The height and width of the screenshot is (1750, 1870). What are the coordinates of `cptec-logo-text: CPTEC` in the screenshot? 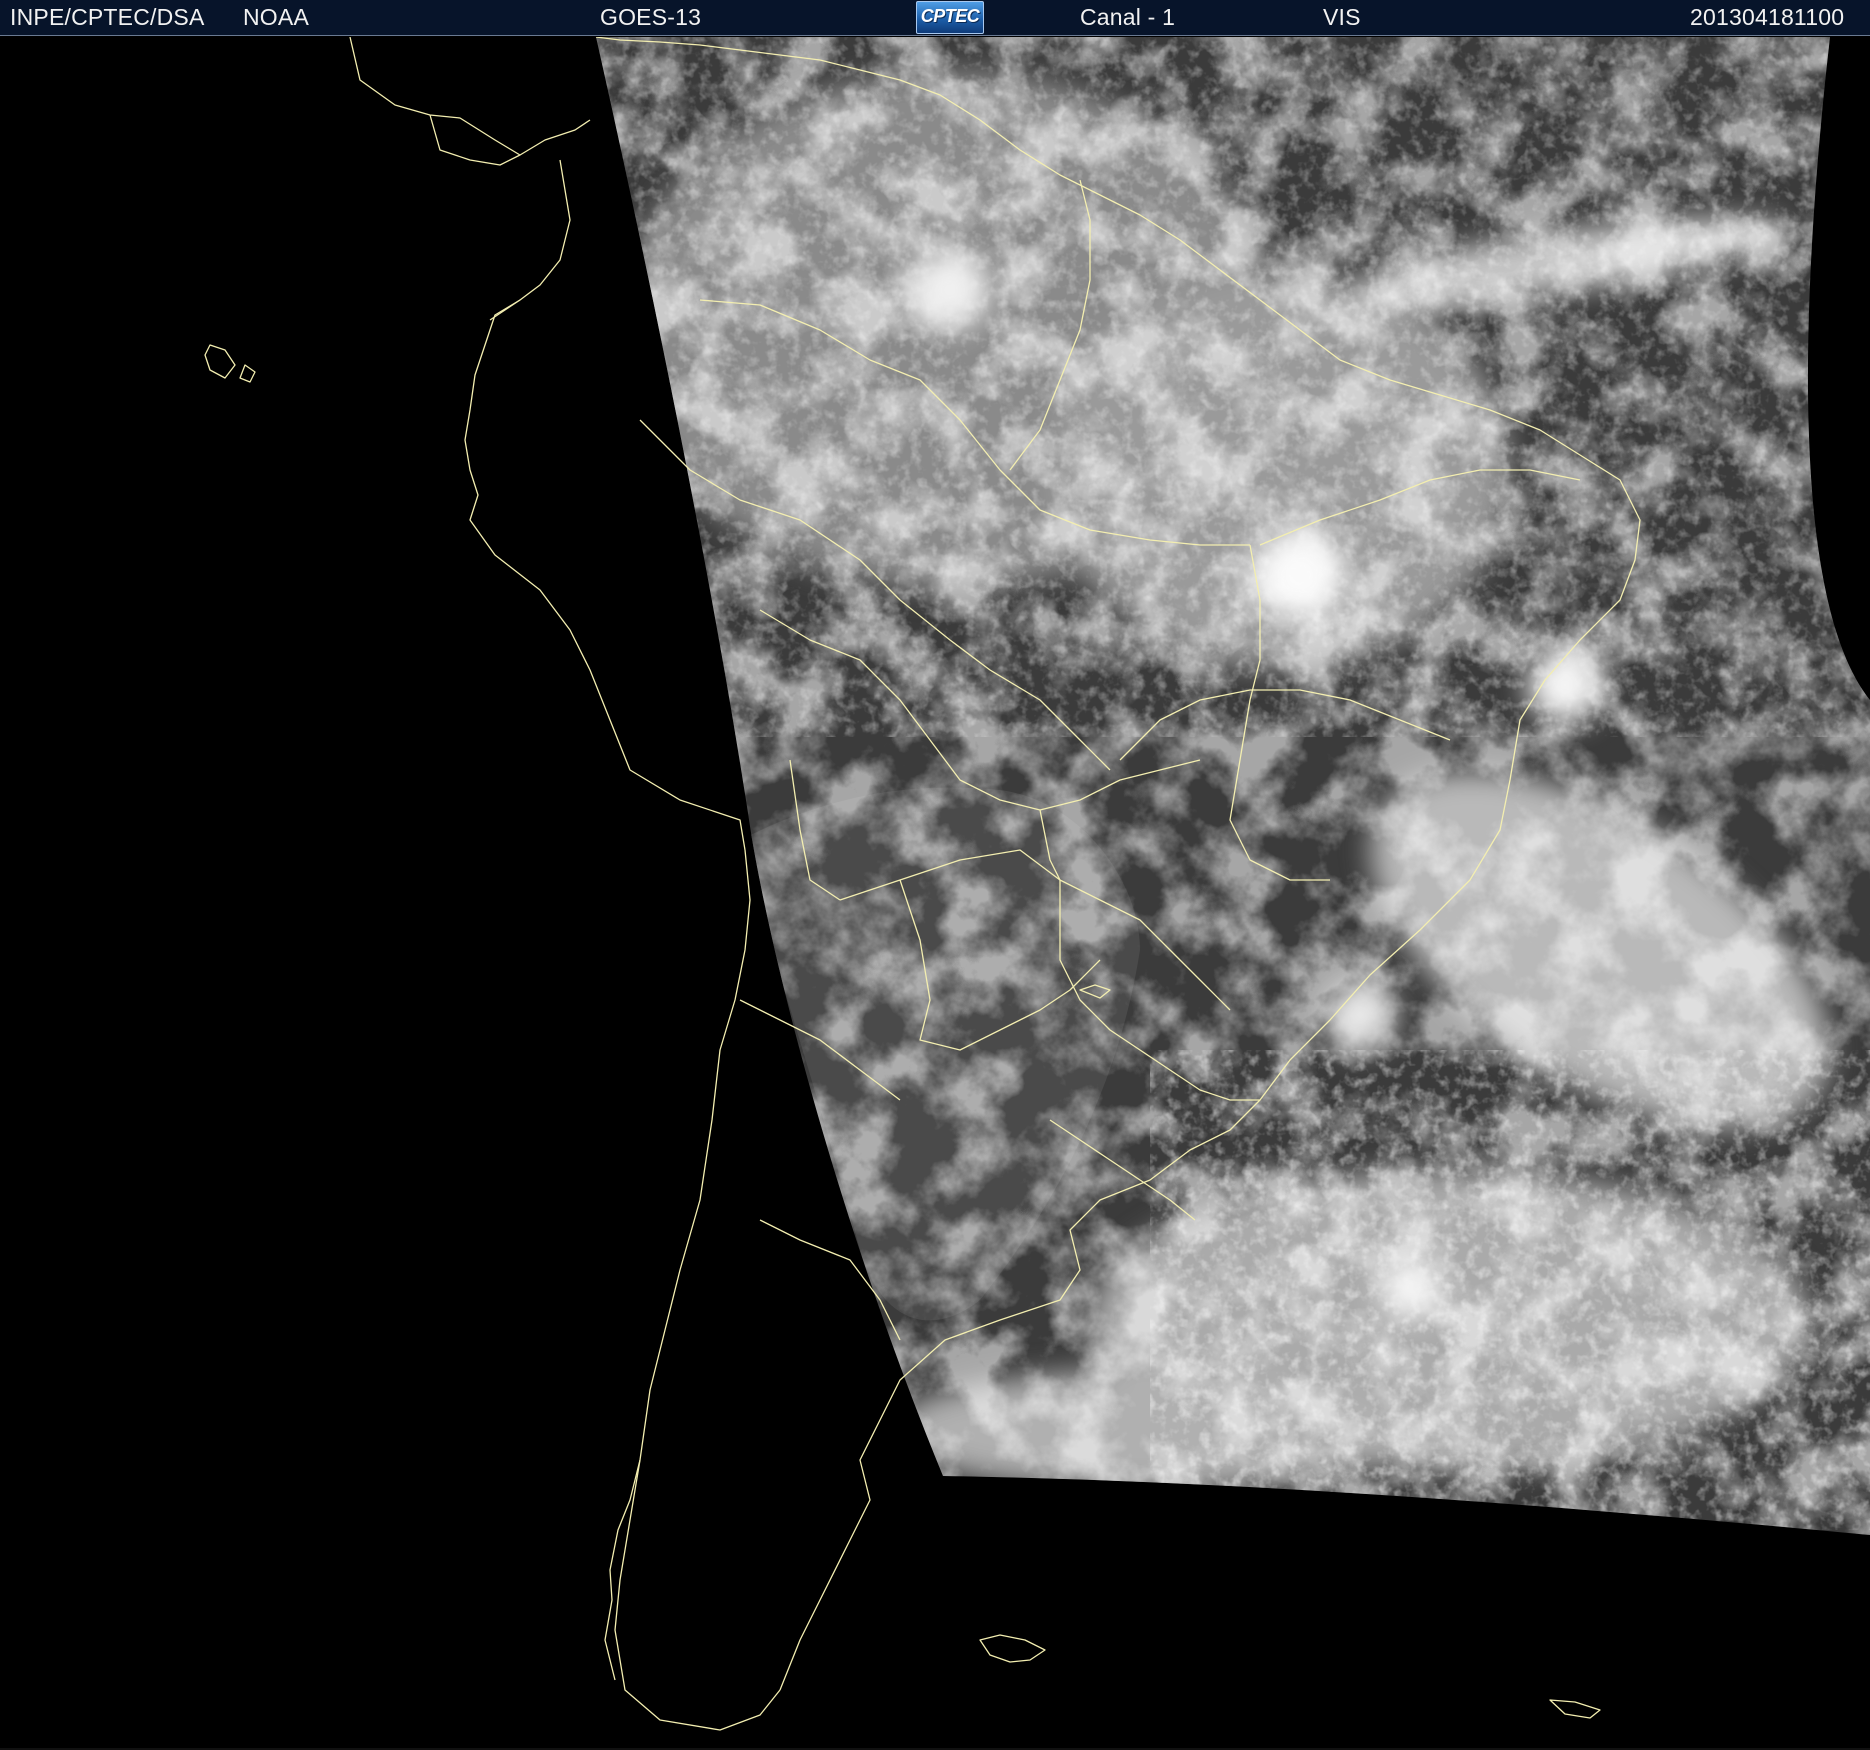 It's located at (950, 16).